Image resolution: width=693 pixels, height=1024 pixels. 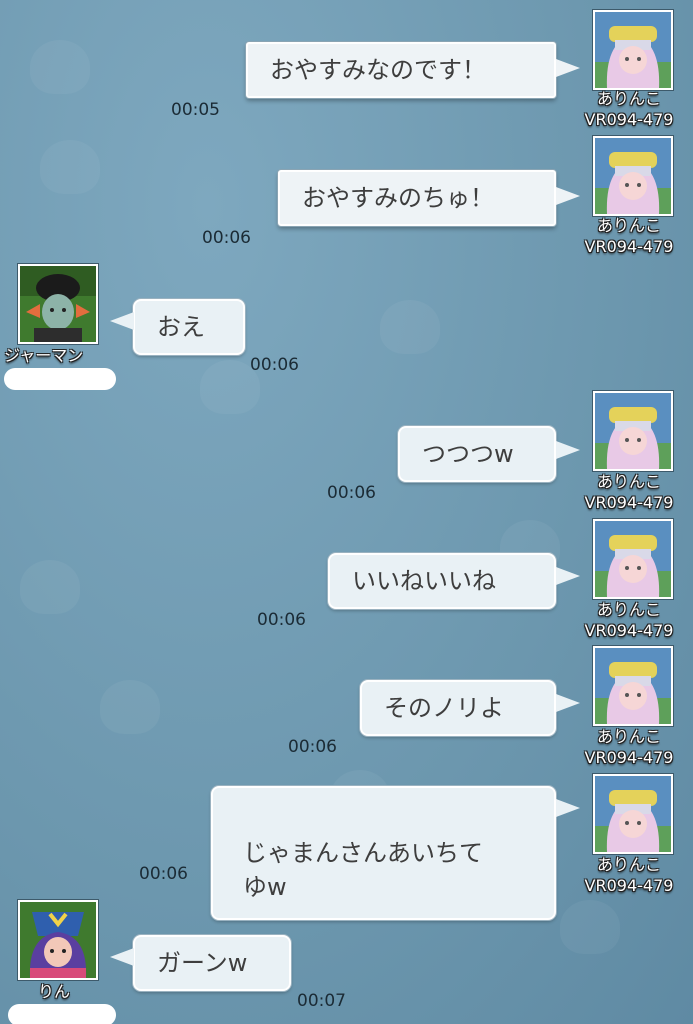 I want to click on message-bubble: おやすみのちゅ！, so click(x=417, y=198).